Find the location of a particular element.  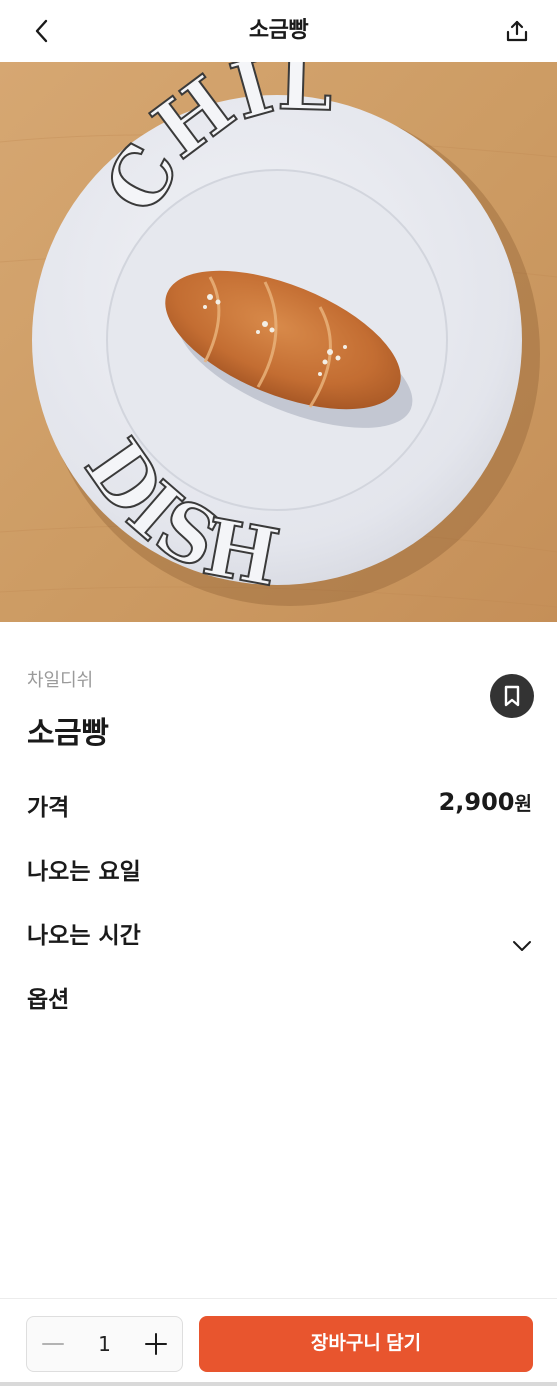

available-time-label: 나오는 시간 is located at coordinates (84, 936).